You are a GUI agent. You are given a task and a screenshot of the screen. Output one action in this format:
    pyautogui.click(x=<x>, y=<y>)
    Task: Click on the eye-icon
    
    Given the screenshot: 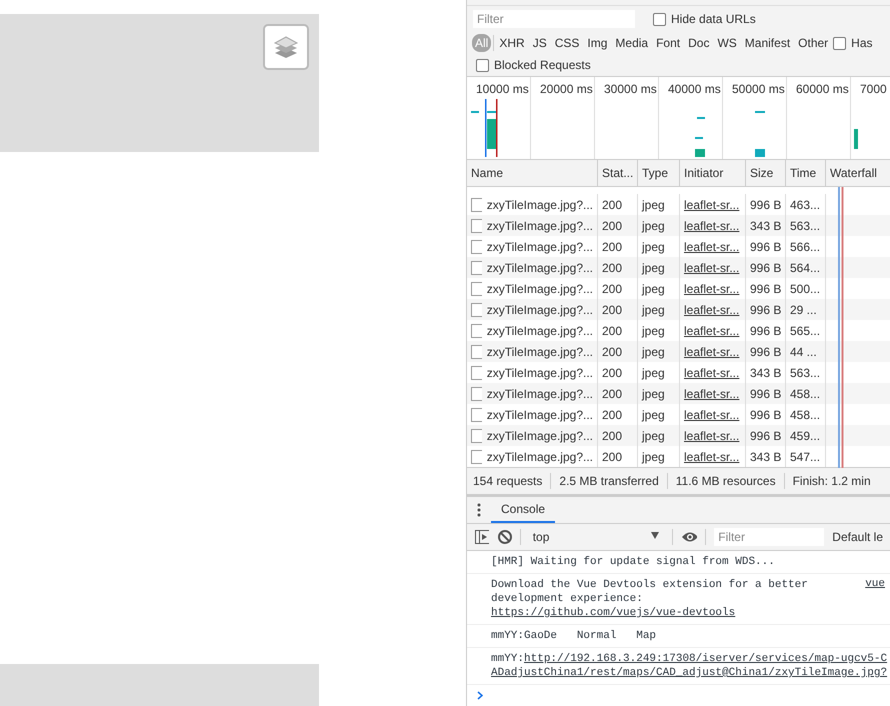 What is the action you would take?
    pyautogui.click(x=689, y=537)
    